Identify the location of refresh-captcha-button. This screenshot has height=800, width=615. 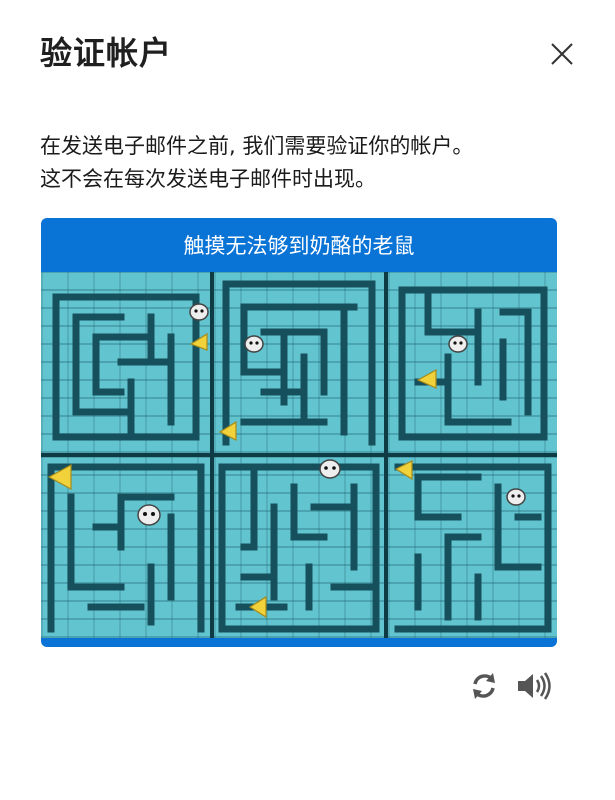
(484, 686).